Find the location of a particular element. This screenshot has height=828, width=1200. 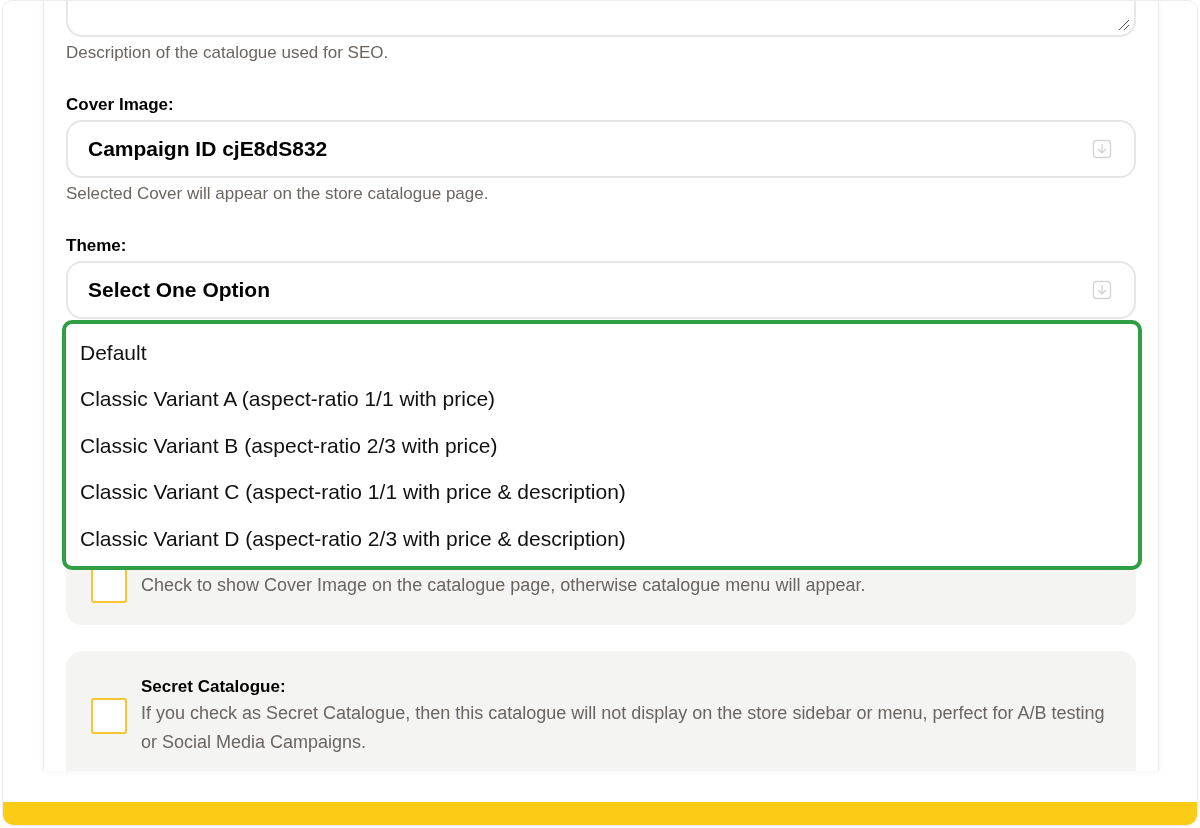

dropdown-option: Default is located at coordinates (602, 352).